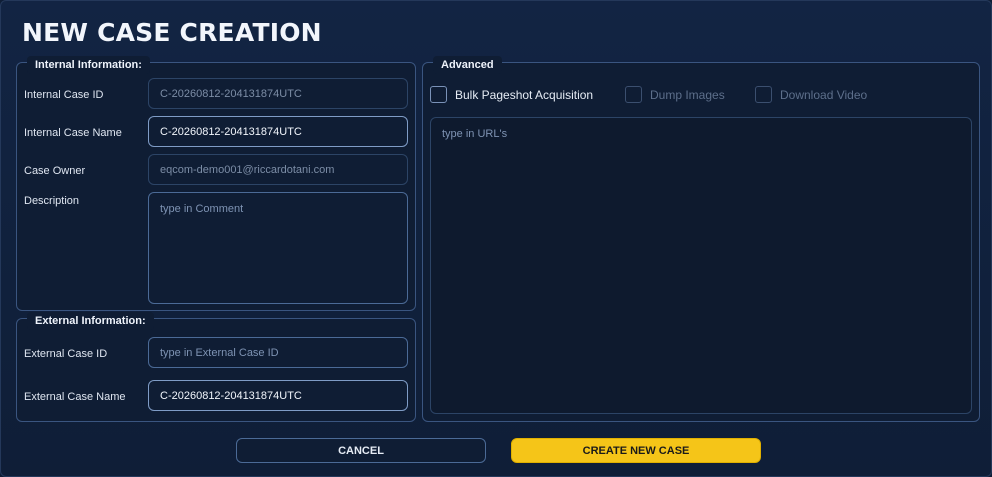 This screenshot has width=992, height=477. Describe the element at coordinates (278, 131) in the screenshot. I see `internal-case-name-input: C-20260812-204131874UTC` at that location.